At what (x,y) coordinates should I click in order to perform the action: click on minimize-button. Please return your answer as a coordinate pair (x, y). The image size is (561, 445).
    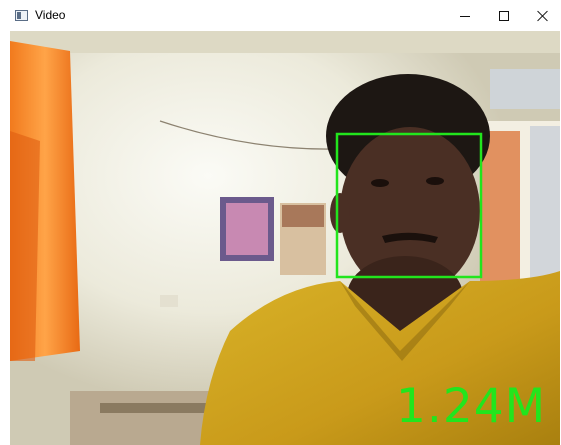
    Looking at the image, I should click on (465, 15).